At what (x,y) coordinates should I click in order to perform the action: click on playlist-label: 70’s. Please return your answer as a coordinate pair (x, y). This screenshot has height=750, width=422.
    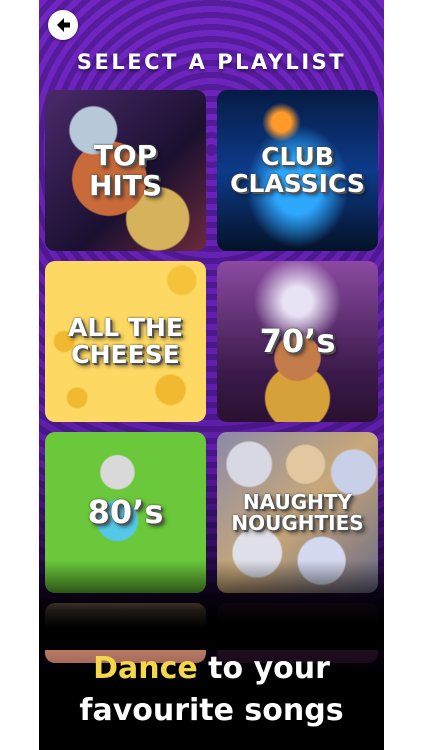
    Looking at the image, I should click on (297, 340).